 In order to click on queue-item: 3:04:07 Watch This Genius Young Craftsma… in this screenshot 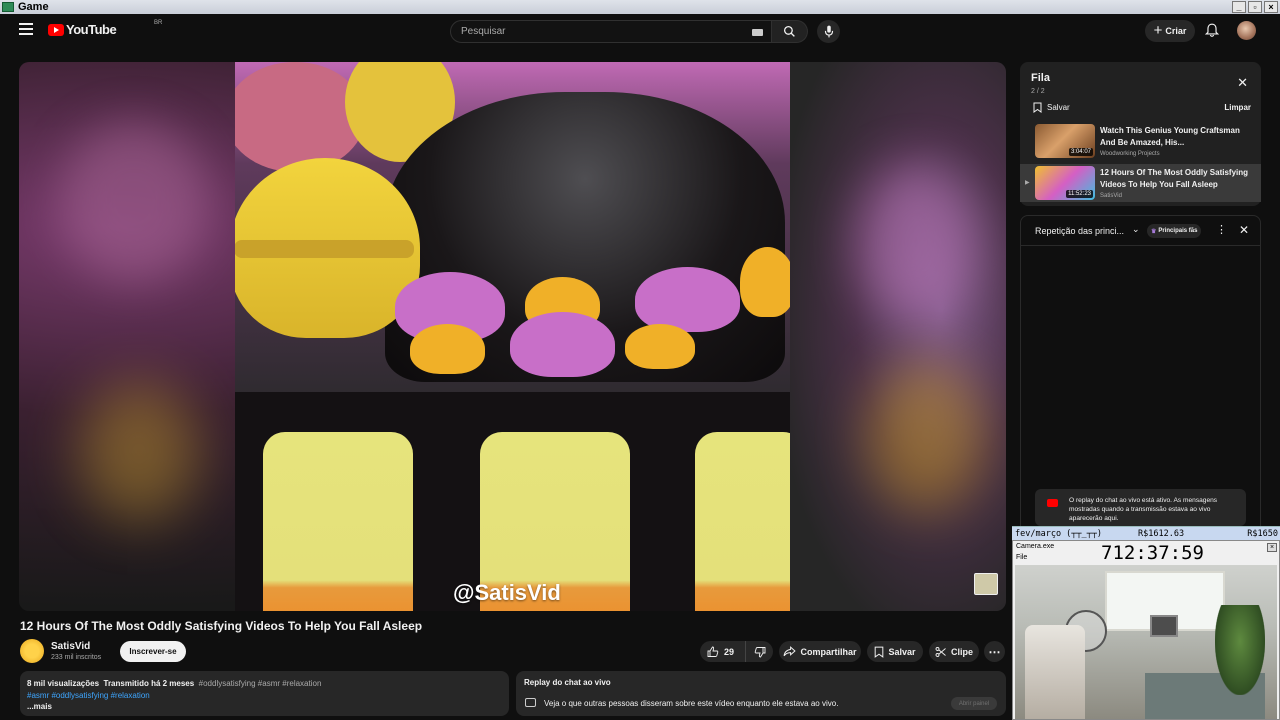, I will do `click(1140, 141)`.